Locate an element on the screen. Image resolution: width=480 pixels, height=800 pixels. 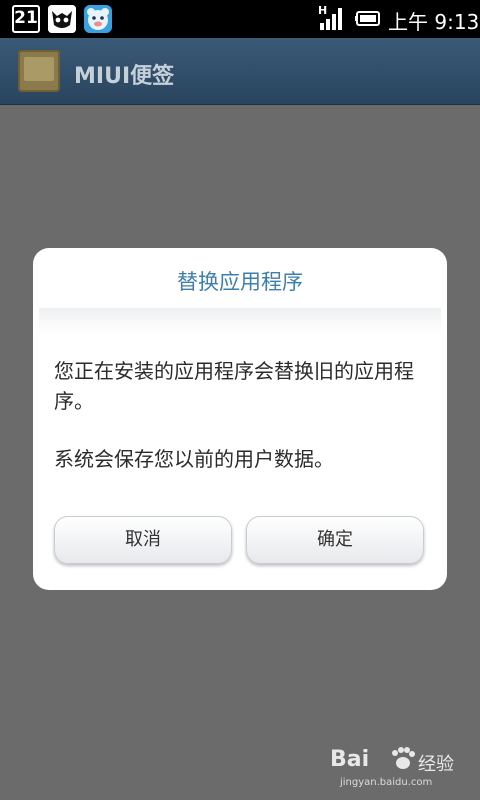
watermark-cn: 经验 is located at coordinates (436, 764).